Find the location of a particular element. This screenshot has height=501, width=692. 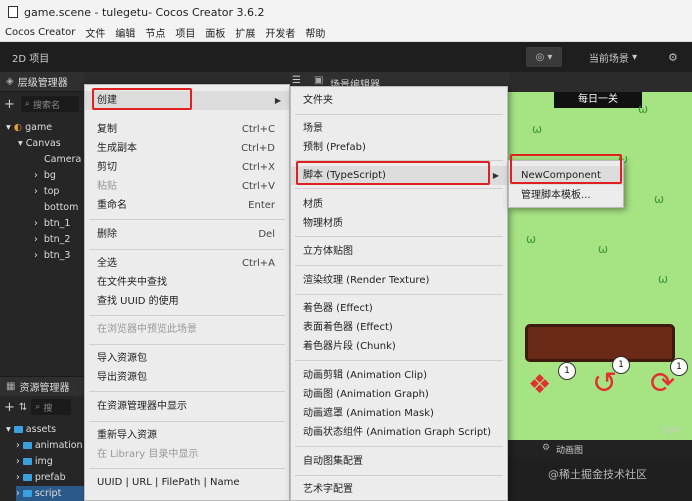

create-auto-atlas: 自动图集配置 is located at coordinates (399, 461).